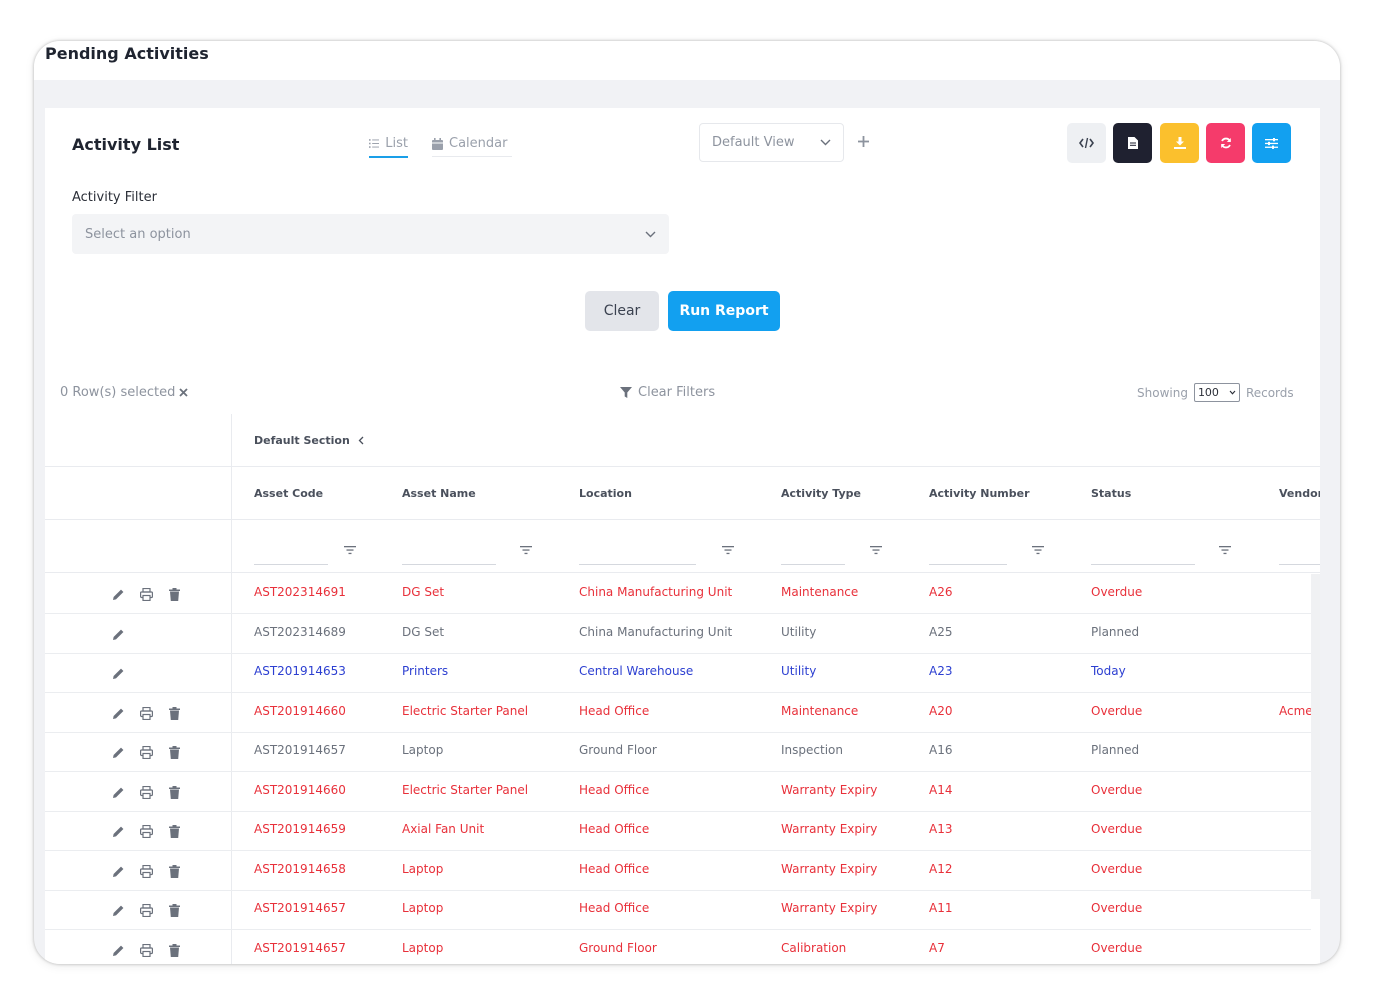 This screenshot has height=1004, width=1374. I want to click on cell-asset-code: AST202314691, so click(300, 592).